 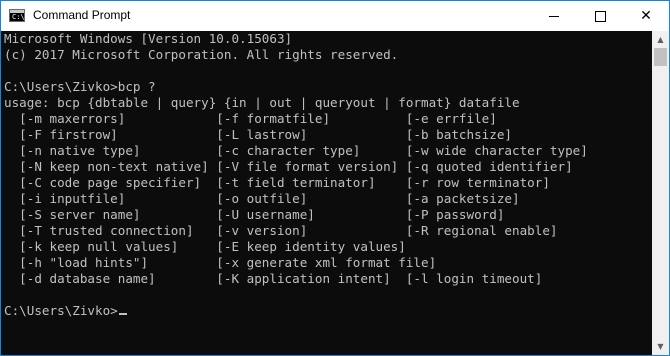 I want to click on maximize-icon, so click(x=600, y=16).